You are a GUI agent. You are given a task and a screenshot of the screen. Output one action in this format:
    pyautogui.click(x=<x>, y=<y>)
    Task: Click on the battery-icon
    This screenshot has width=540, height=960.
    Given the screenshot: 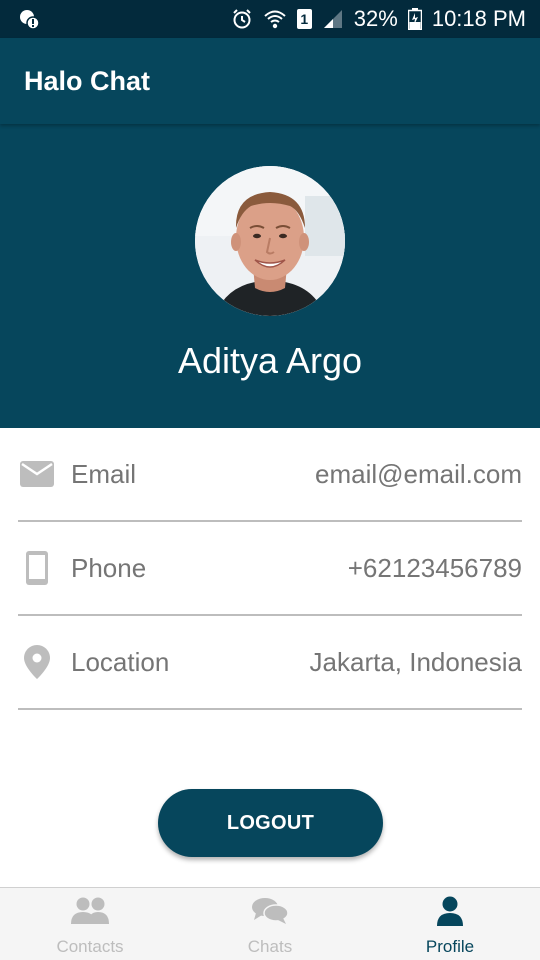 What is the action you would take?
    pyautogui.click(x=414, y=19)
    